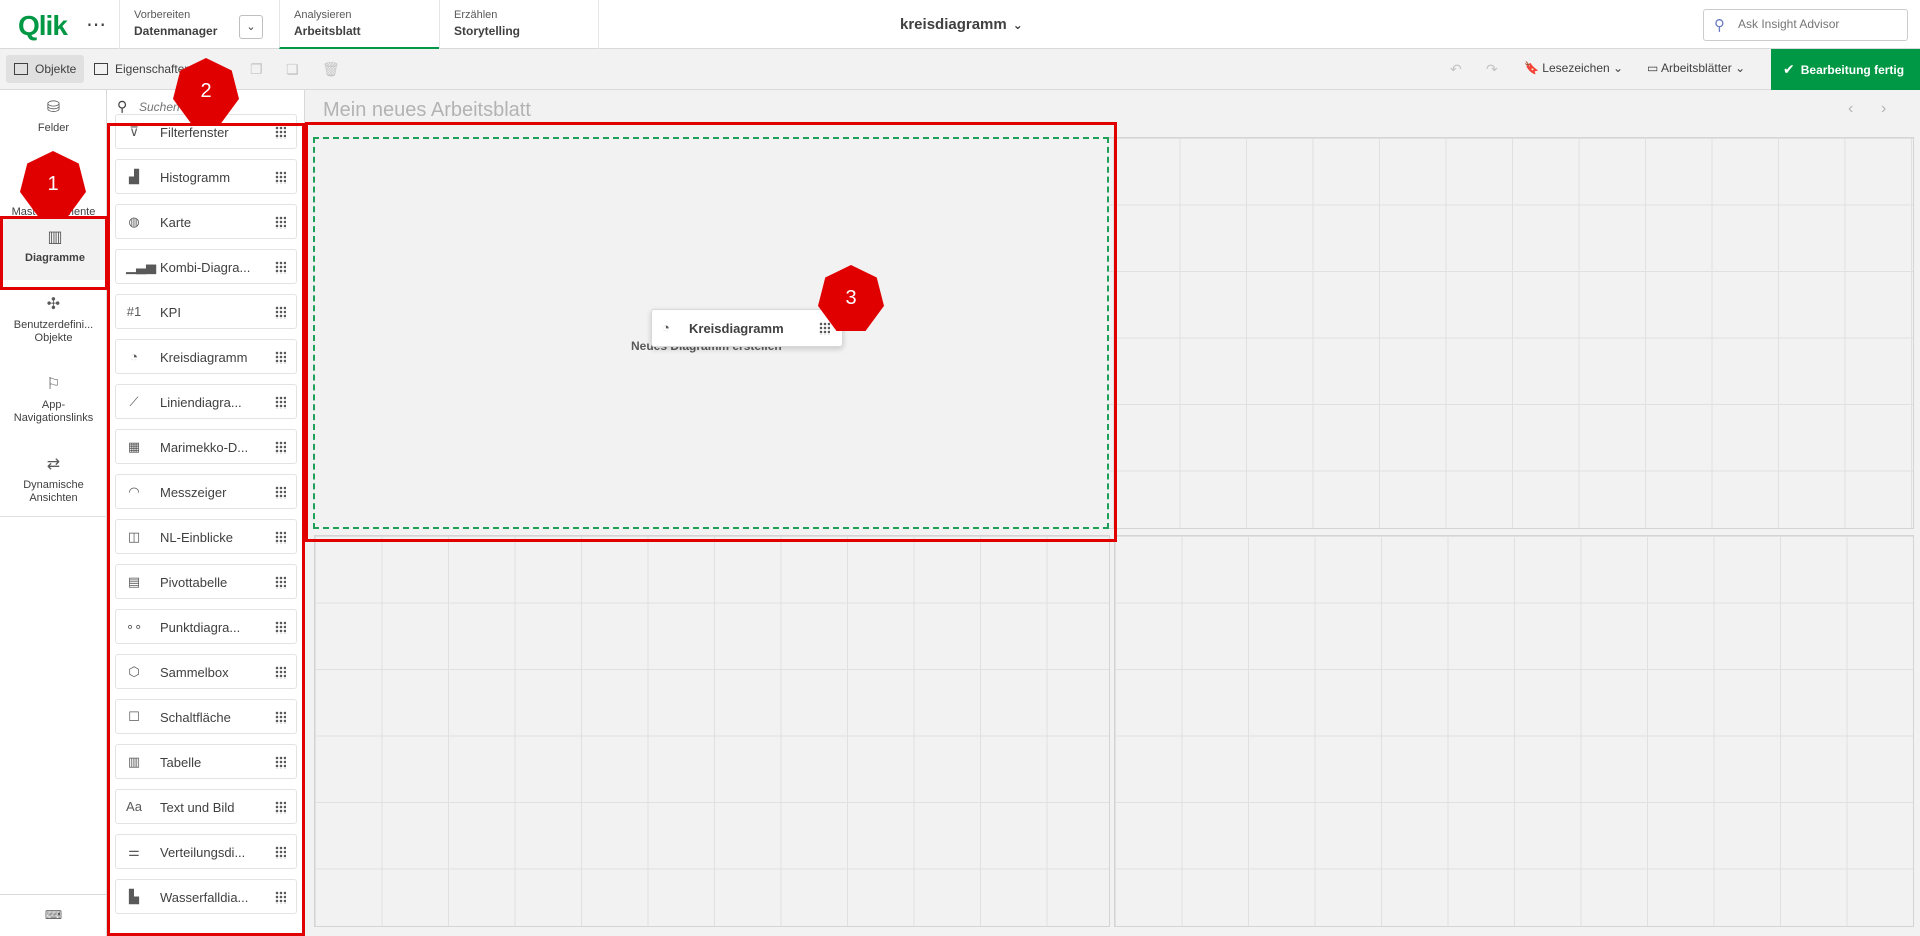  I want to click on insight-advisor-search: ⚲, so click(1805, 25).